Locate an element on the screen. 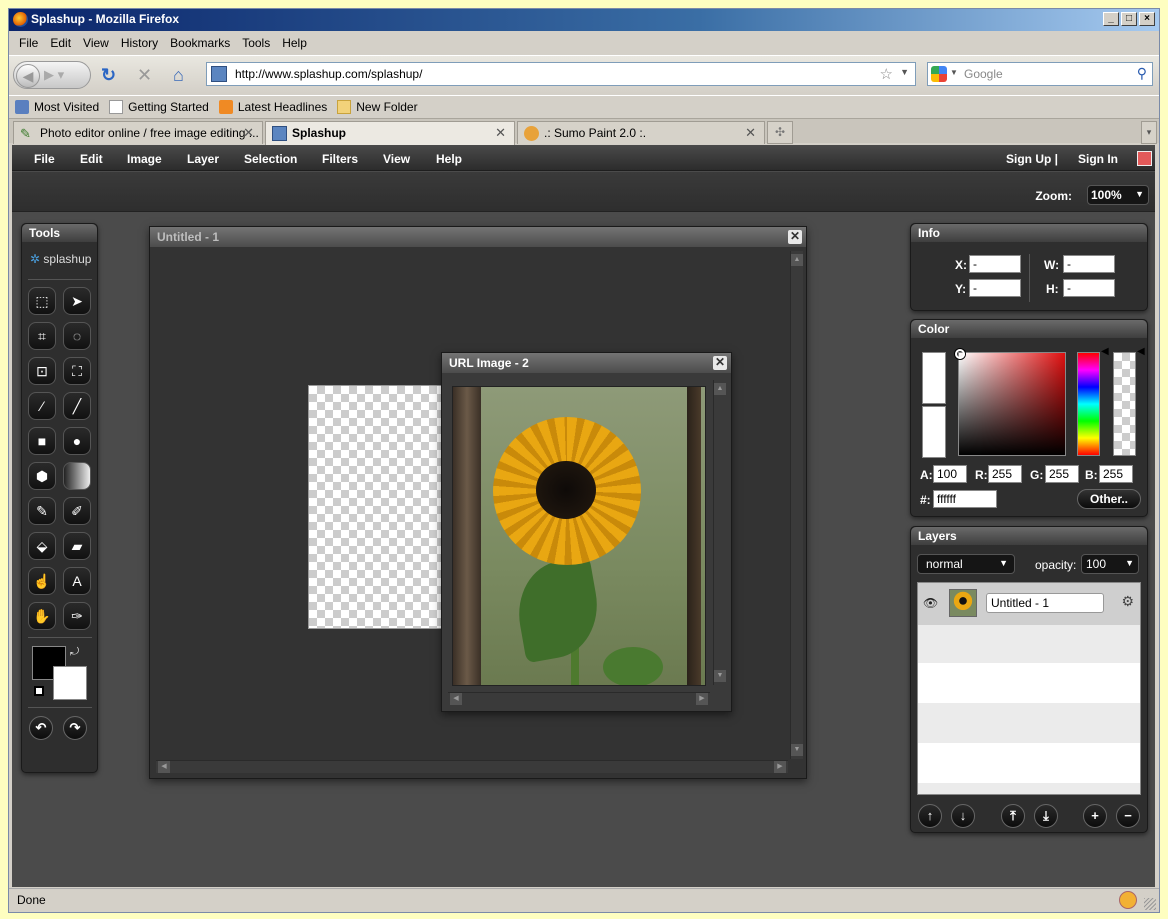  list-all-tabs-button: ▾ is located at coordinates (1149, 132).